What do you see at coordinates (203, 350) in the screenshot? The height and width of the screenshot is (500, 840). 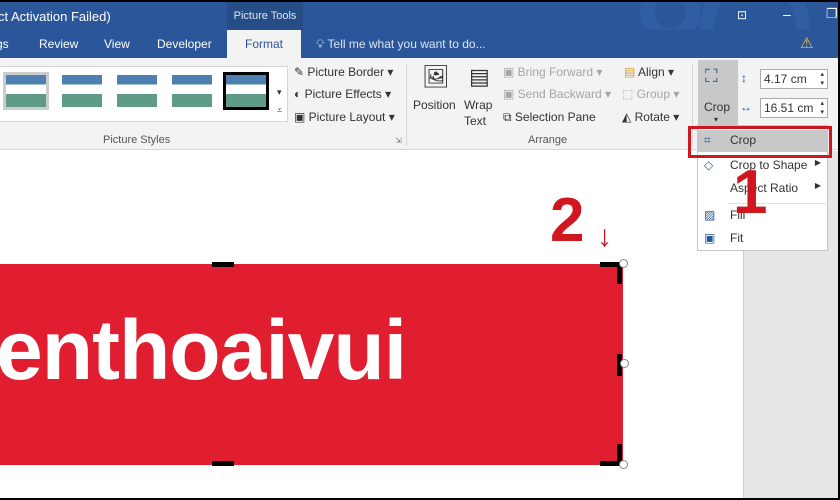 I see `image-text: enthoaivui` at bounding box center [203, 350].